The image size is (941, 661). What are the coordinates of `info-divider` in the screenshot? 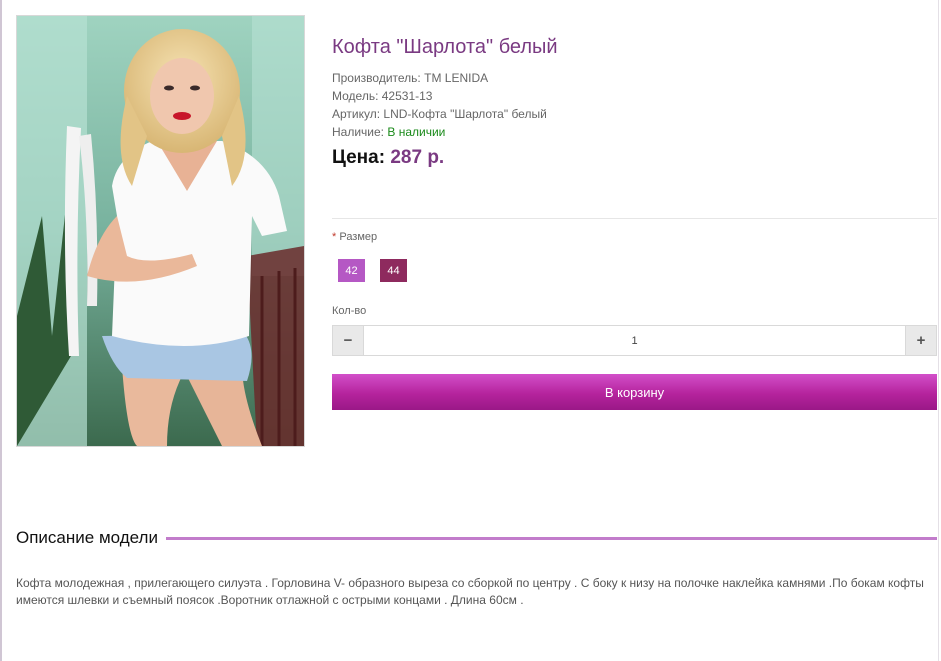 It's located at (634, 218).